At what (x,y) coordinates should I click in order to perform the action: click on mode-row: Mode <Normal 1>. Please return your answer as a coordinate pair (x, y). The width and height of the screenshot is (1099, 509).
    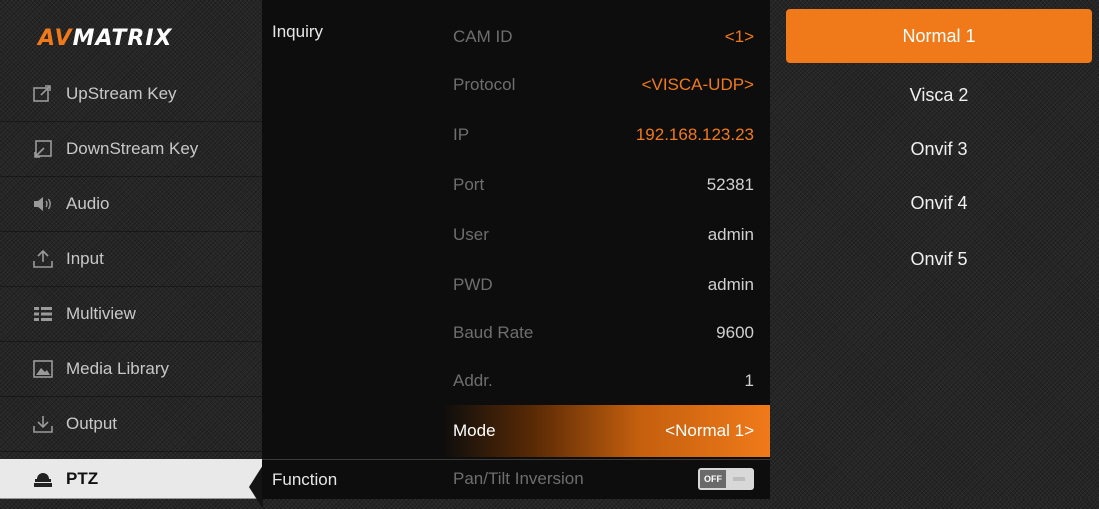
    Looking at the image, I should click on (606, 431).